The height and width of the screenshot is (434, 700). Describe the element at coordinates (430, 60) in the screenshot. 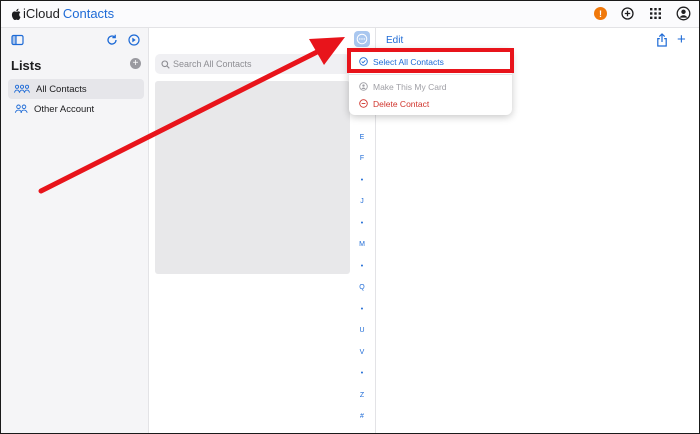

I see `annotation-highlight-box` at that location.